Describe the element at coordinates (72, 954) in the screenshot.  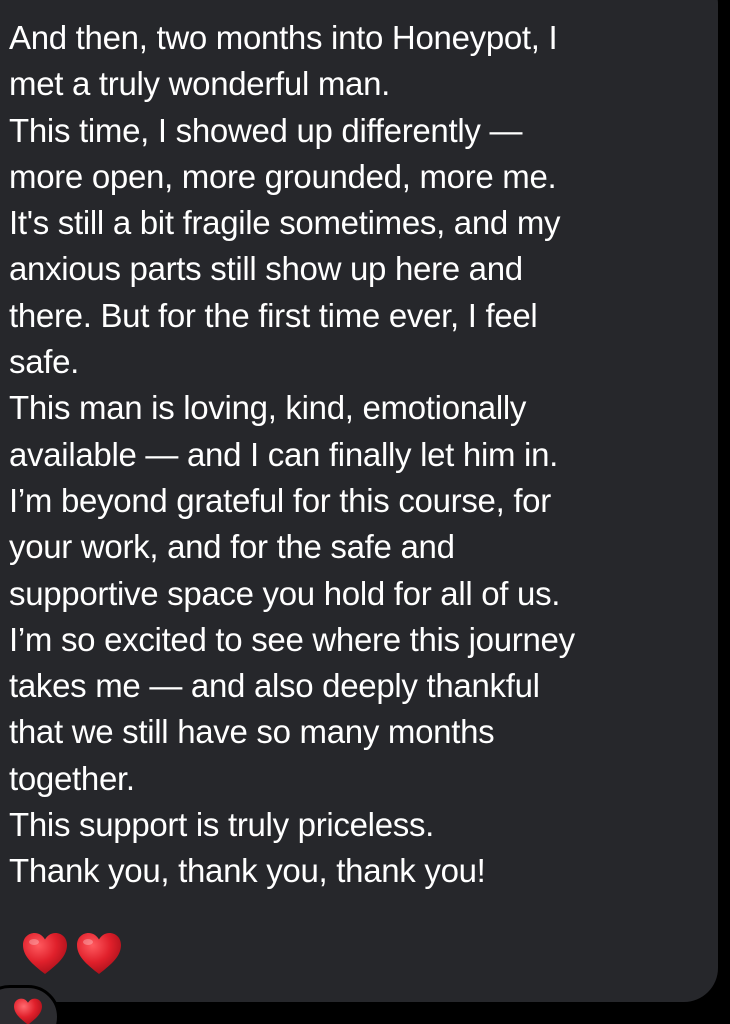
I see `message-emoji-row` at that location.